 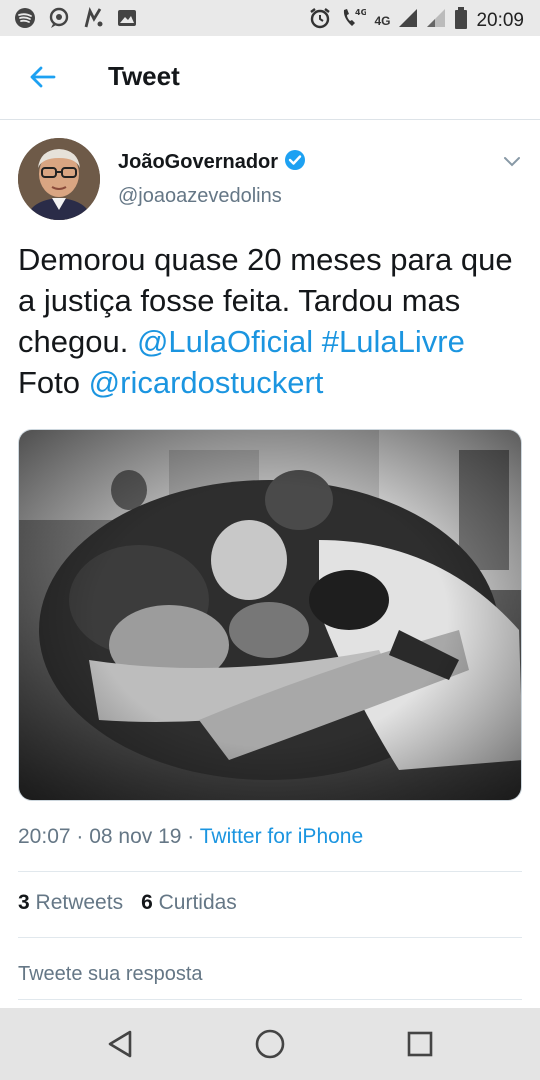 I want to click on likes-count: 6, so click(x=147, y=902).